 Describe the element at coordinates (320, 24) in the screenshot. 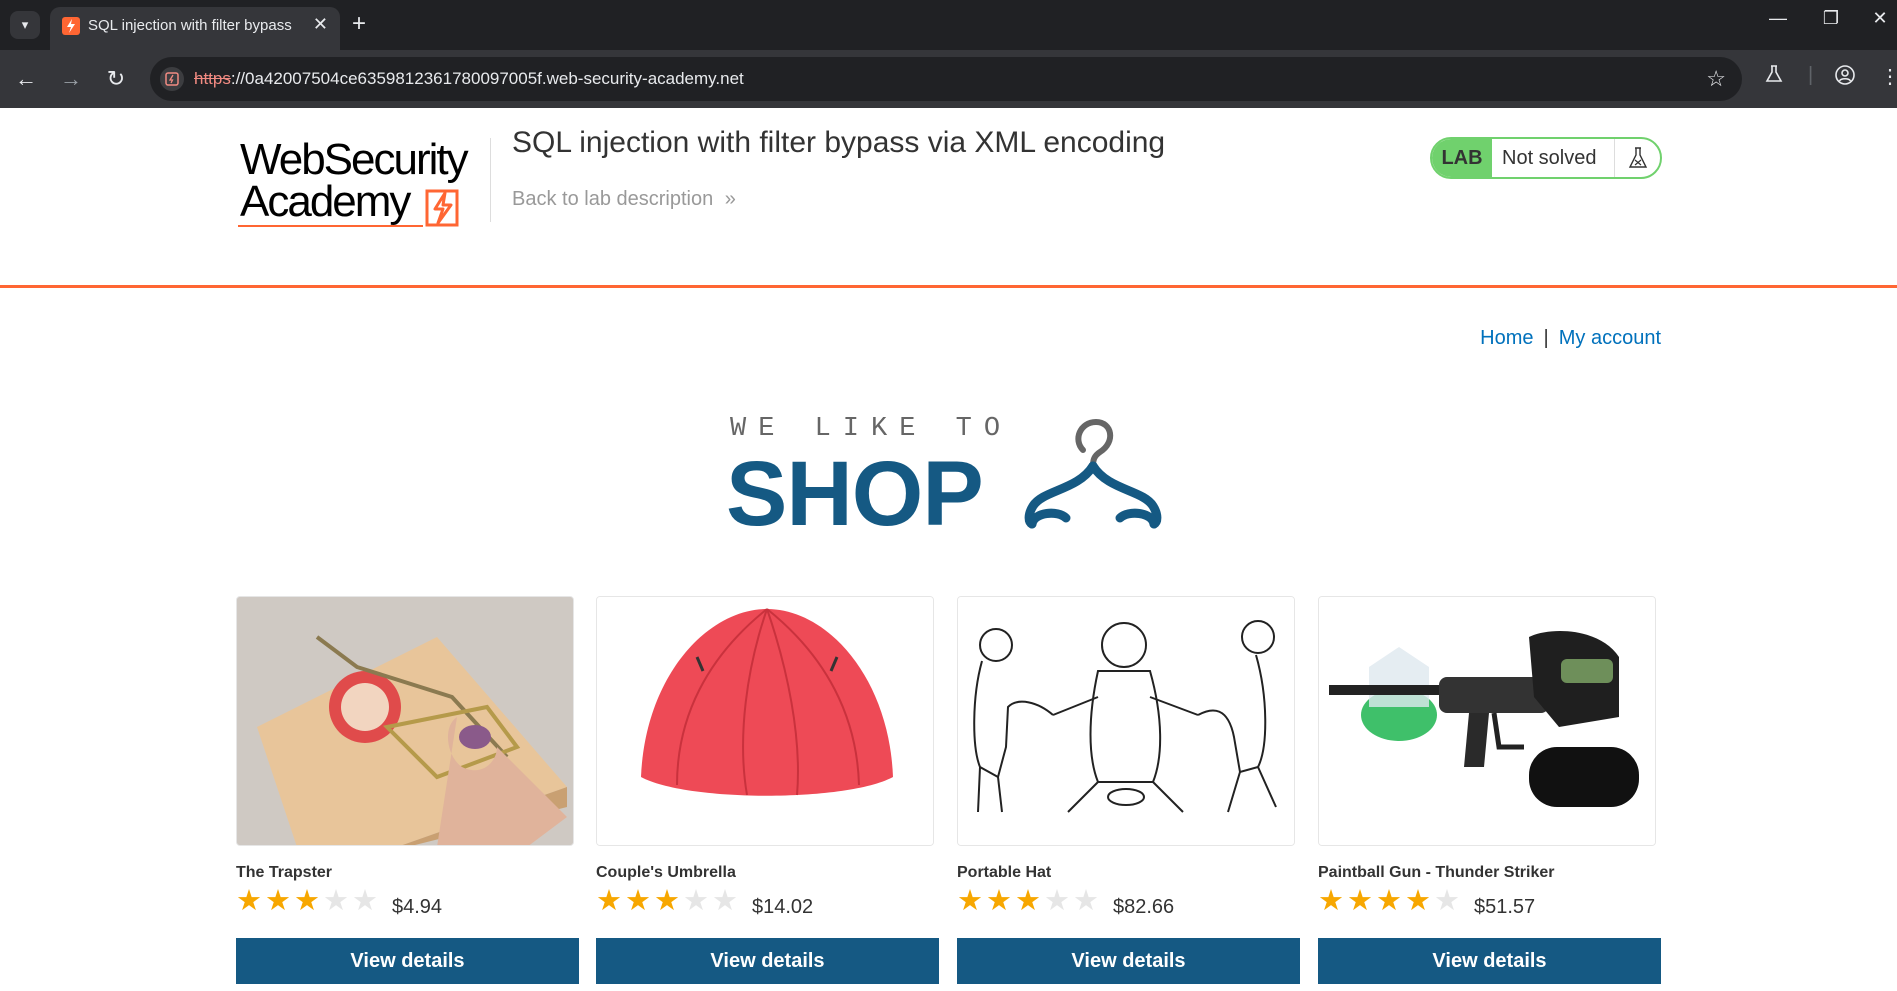

I see `close-icon: ✕` at that location.